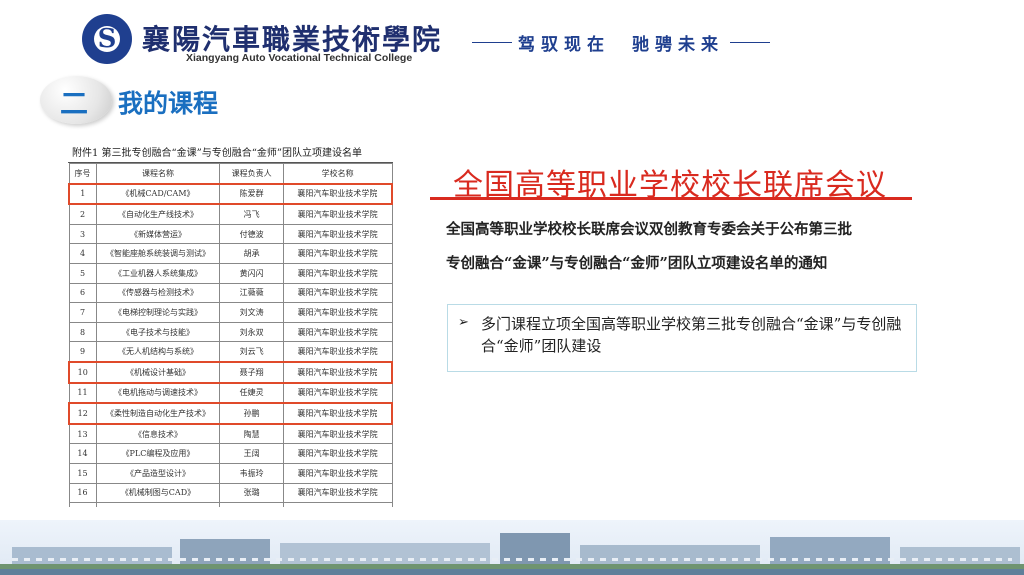 This screenshot has height=575, width=1024. Describe the element at coordinates (564, 45) in the screenshot. I see `slogan-left: 驾驭现在` at that location.